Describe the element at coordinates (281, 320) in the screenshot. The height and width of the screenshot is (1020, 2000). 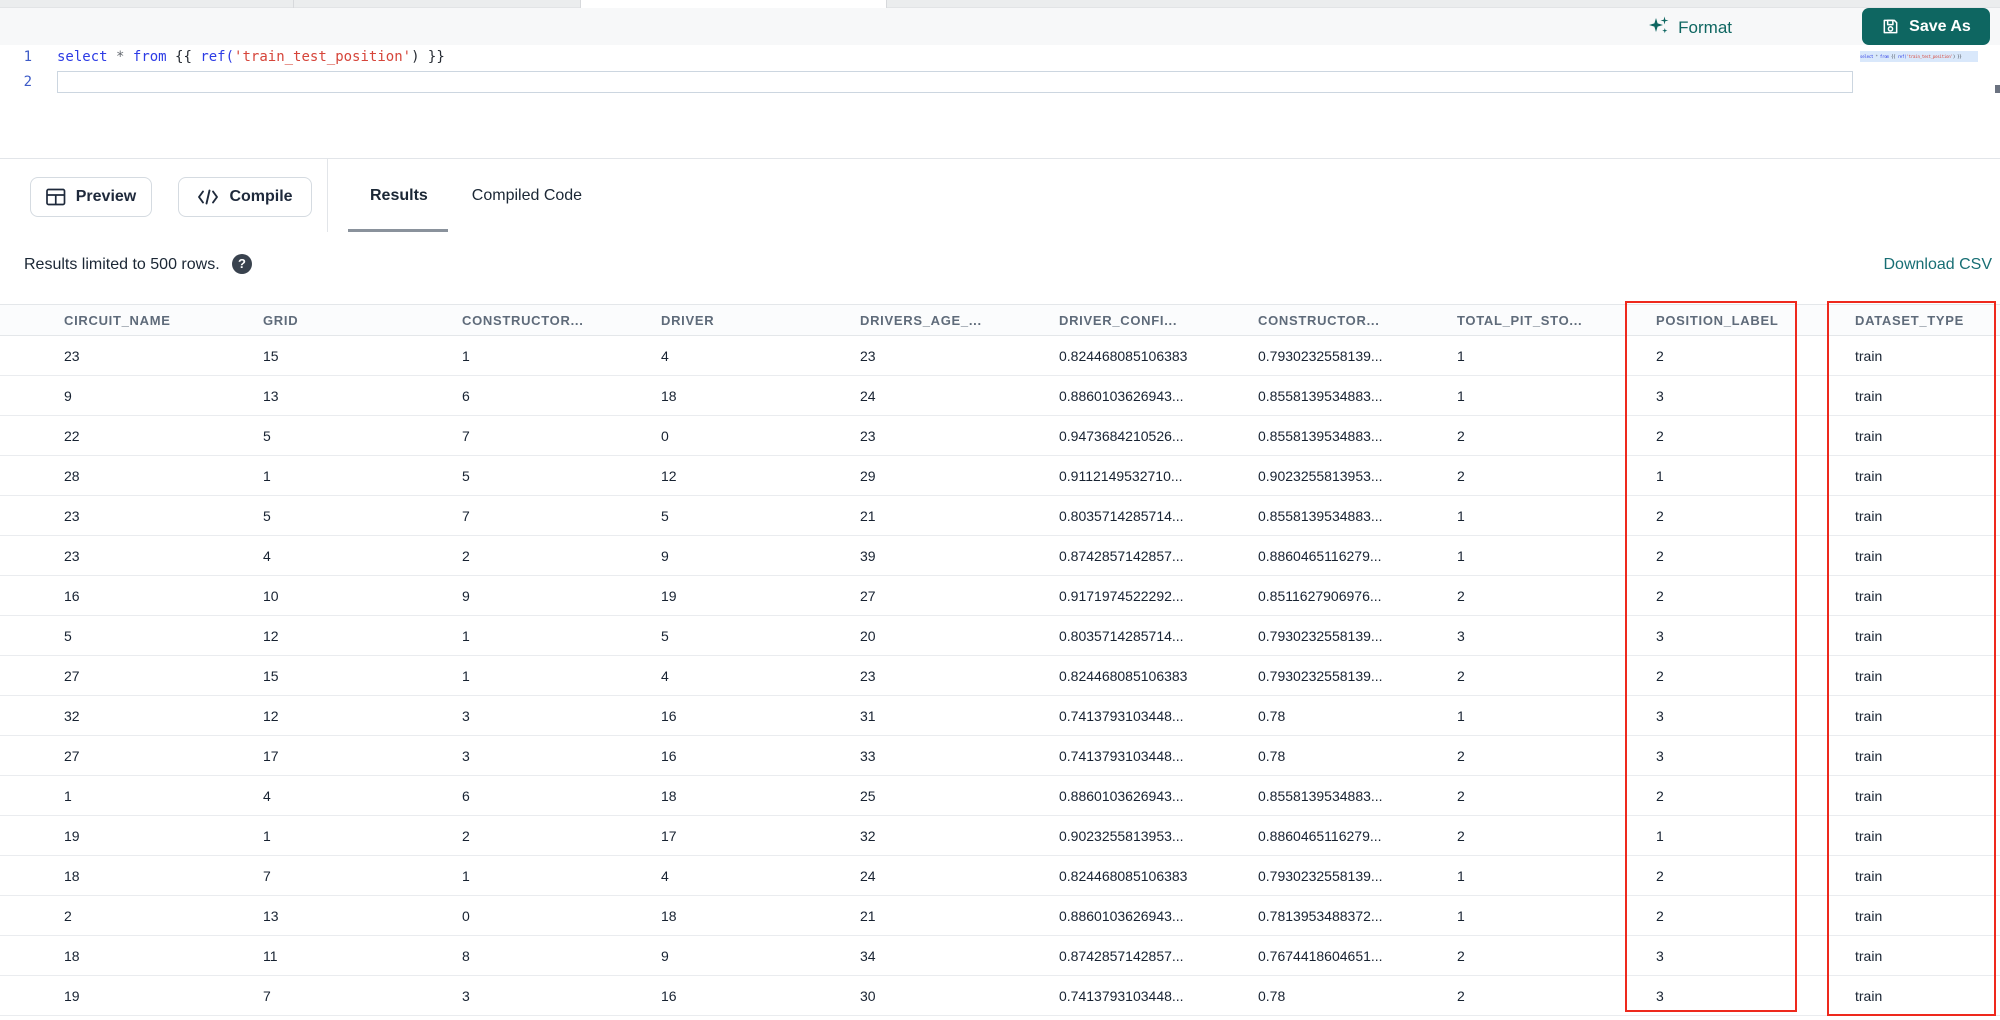
I see `column-header-grid: GRID` at that location.